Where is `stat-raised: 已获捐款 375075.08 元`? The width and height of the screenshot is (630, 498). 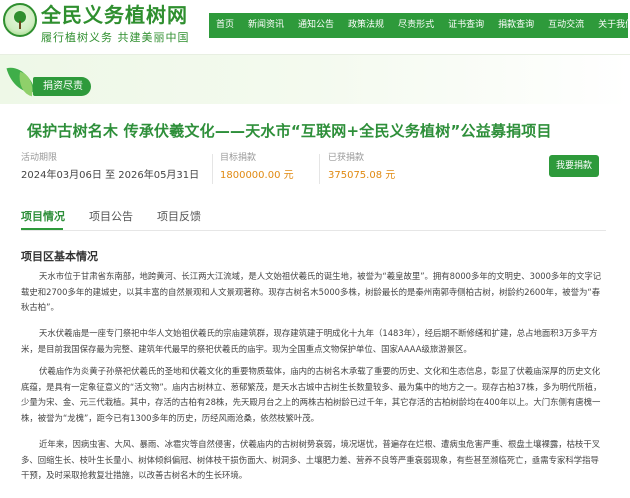 stat-raised: 已获捐款 375075.08 元 is located at coordinates (361, 167).